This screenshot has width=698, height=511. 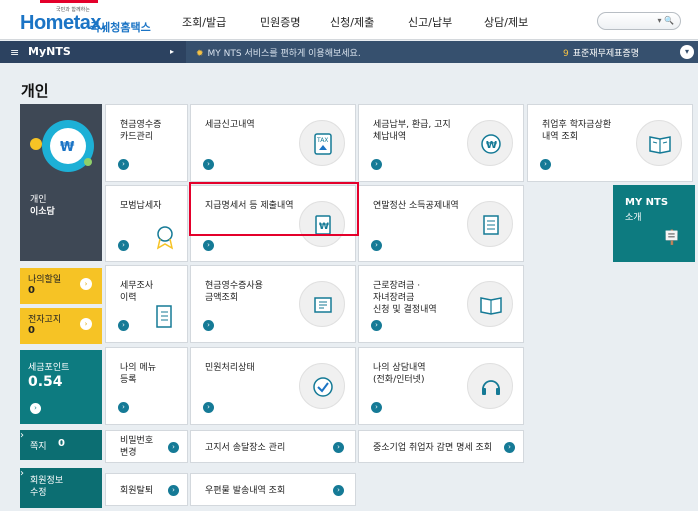 I want to click on tile-year-end-label: 연말정산 소득공제내역, so click(x=416, y=206).